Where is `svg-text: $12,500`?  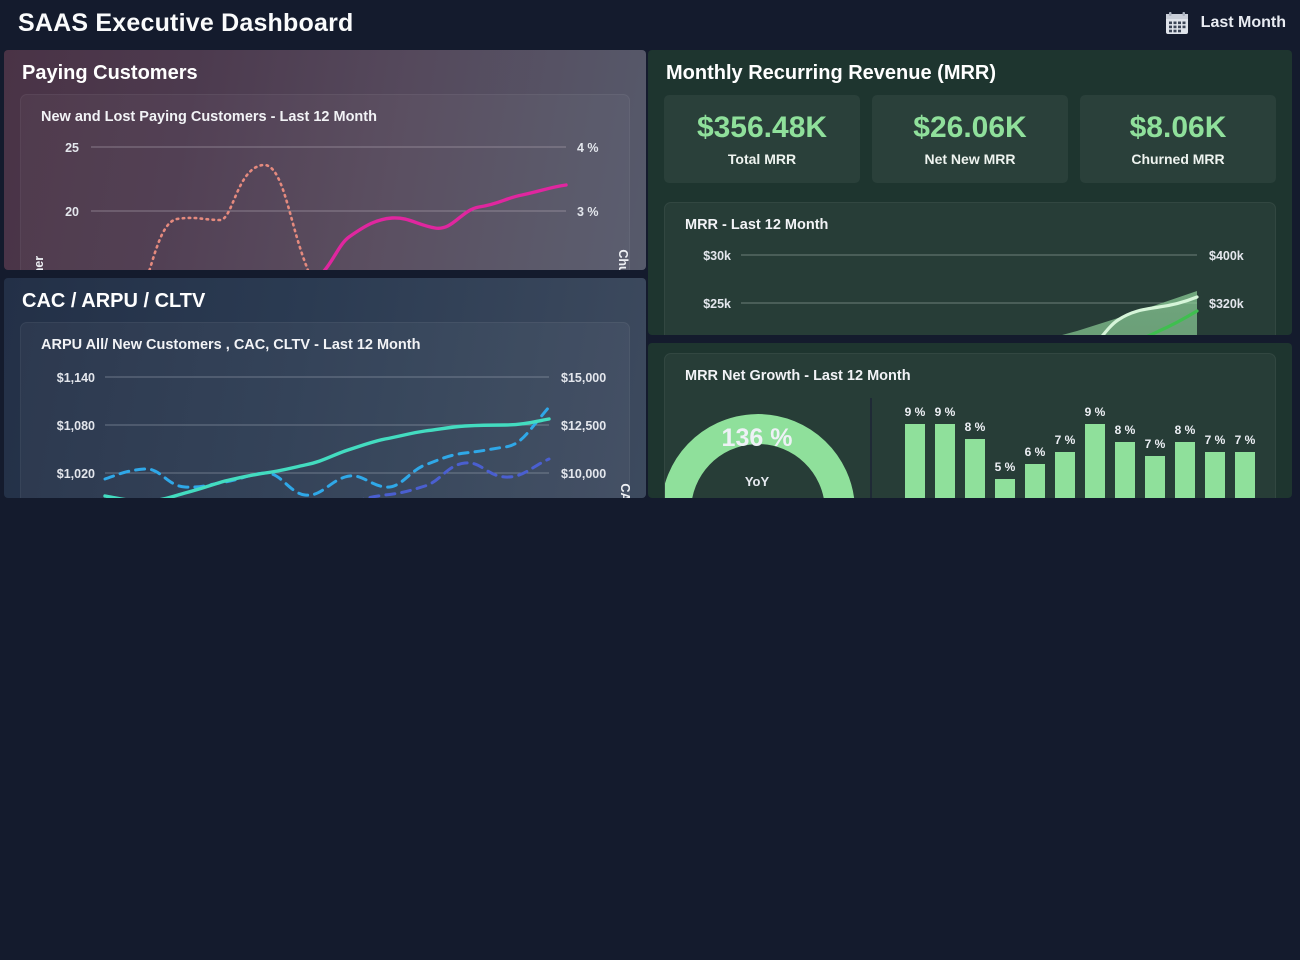
svg-text: $12,500 is located at coordinates (583, 426).